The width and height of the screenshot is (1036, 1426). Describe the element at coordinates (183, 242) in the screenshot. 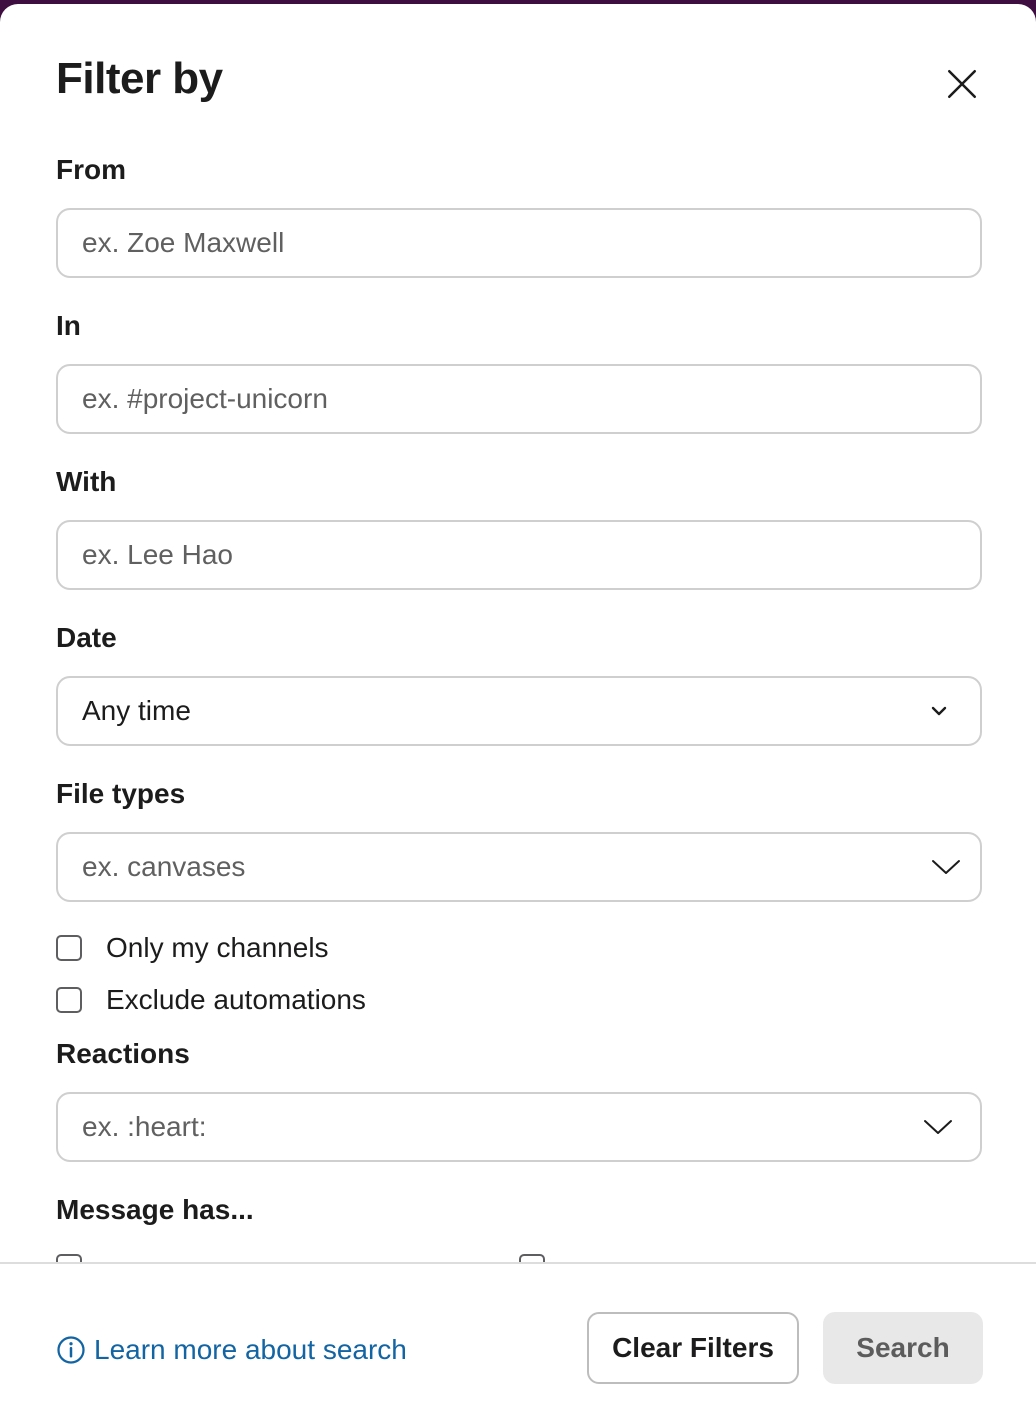

I see `from-placeholder: ex. Zoe Maxwell` at that location.